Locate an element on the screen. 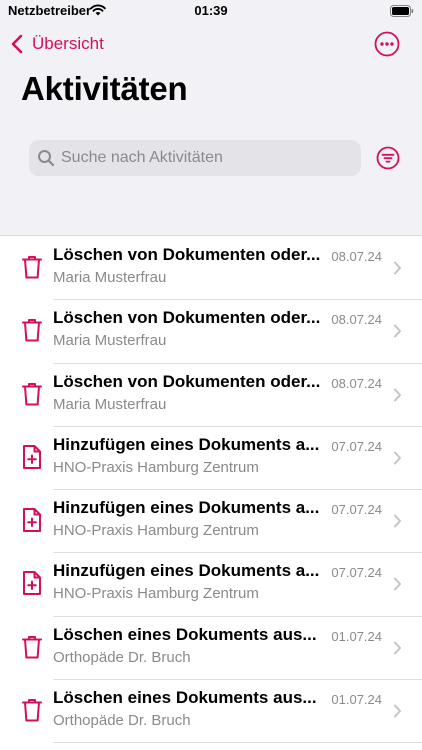  more-options-icon is located at coordinates (387, 44).